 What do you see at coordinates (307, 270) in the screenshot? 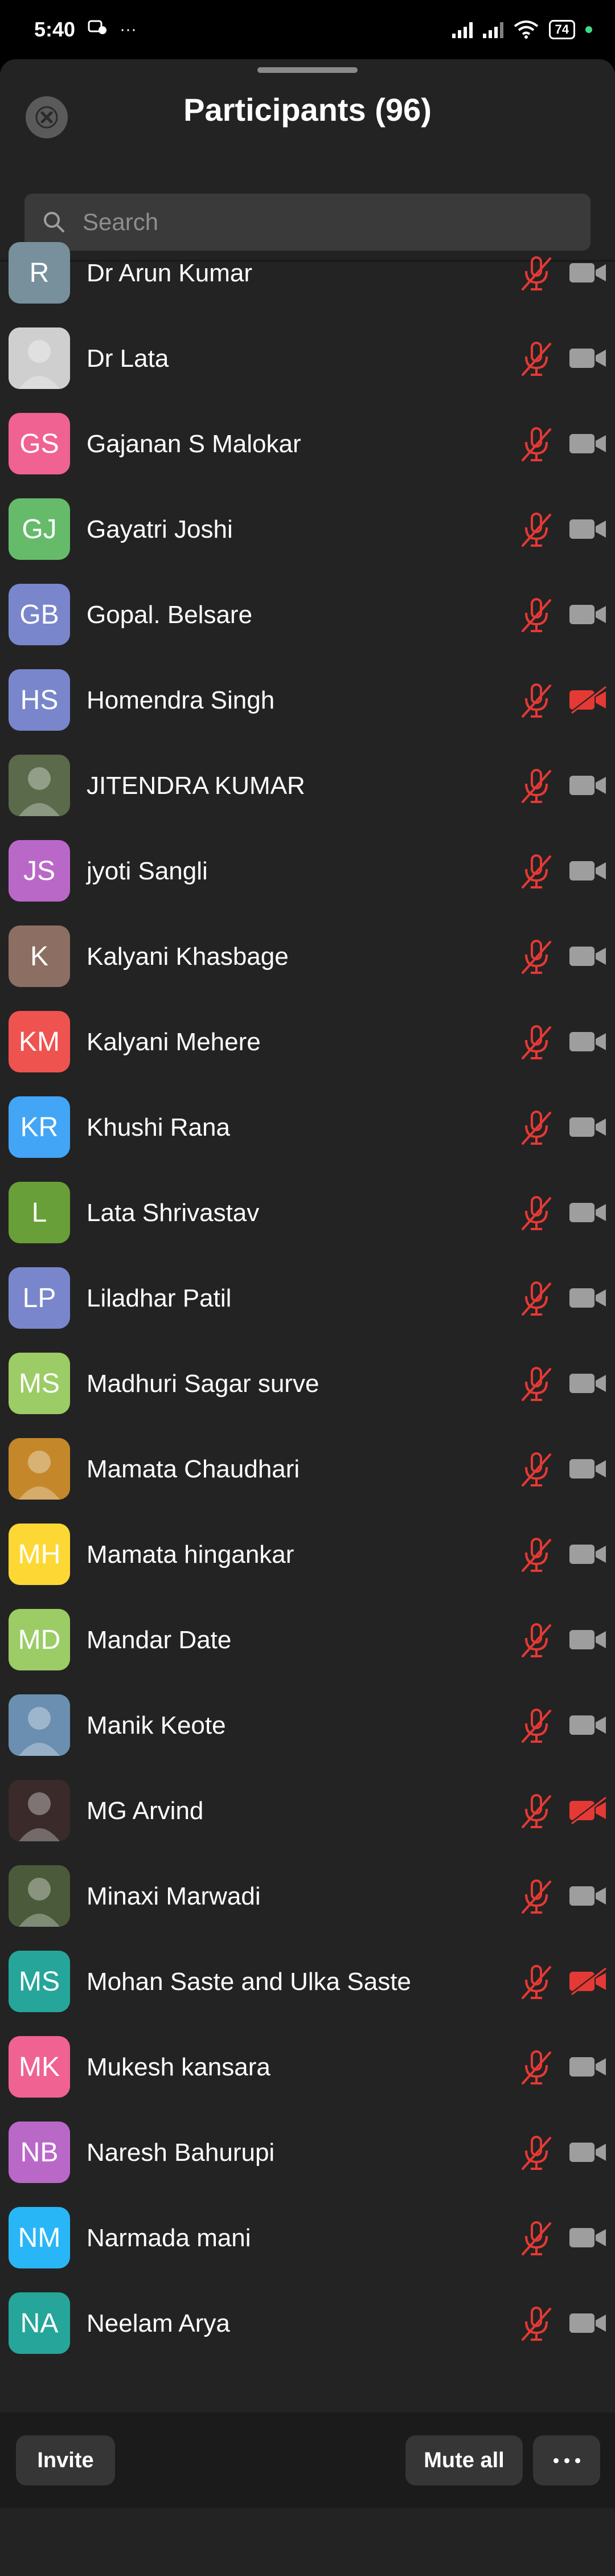
I see `participant-row: R Dr Arun Kumar` at bounding box center [307, 270].